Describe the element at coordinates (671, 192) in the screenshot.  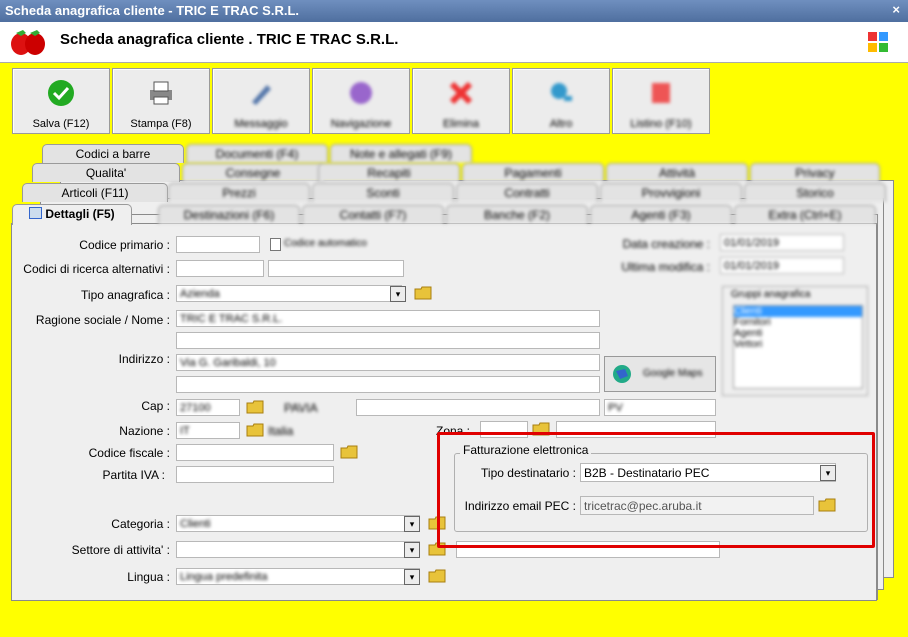
I see `tab-row3-5: Provvigioni` at that location.